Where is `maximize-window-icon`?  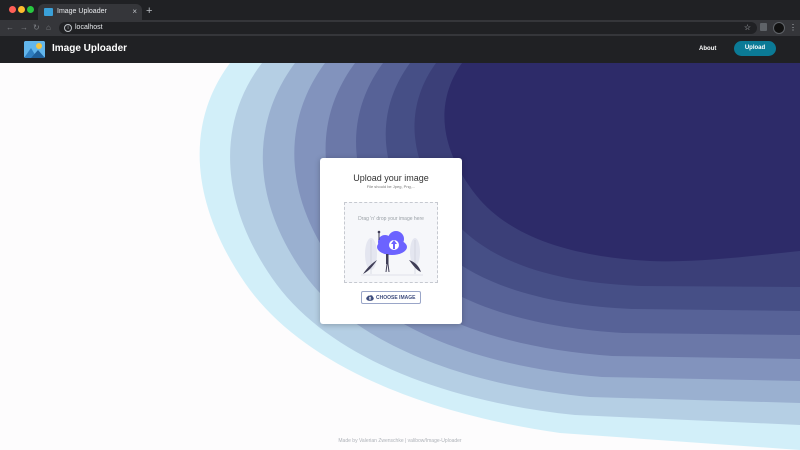
maximize-window-icon is located at coordinates (30, 9).